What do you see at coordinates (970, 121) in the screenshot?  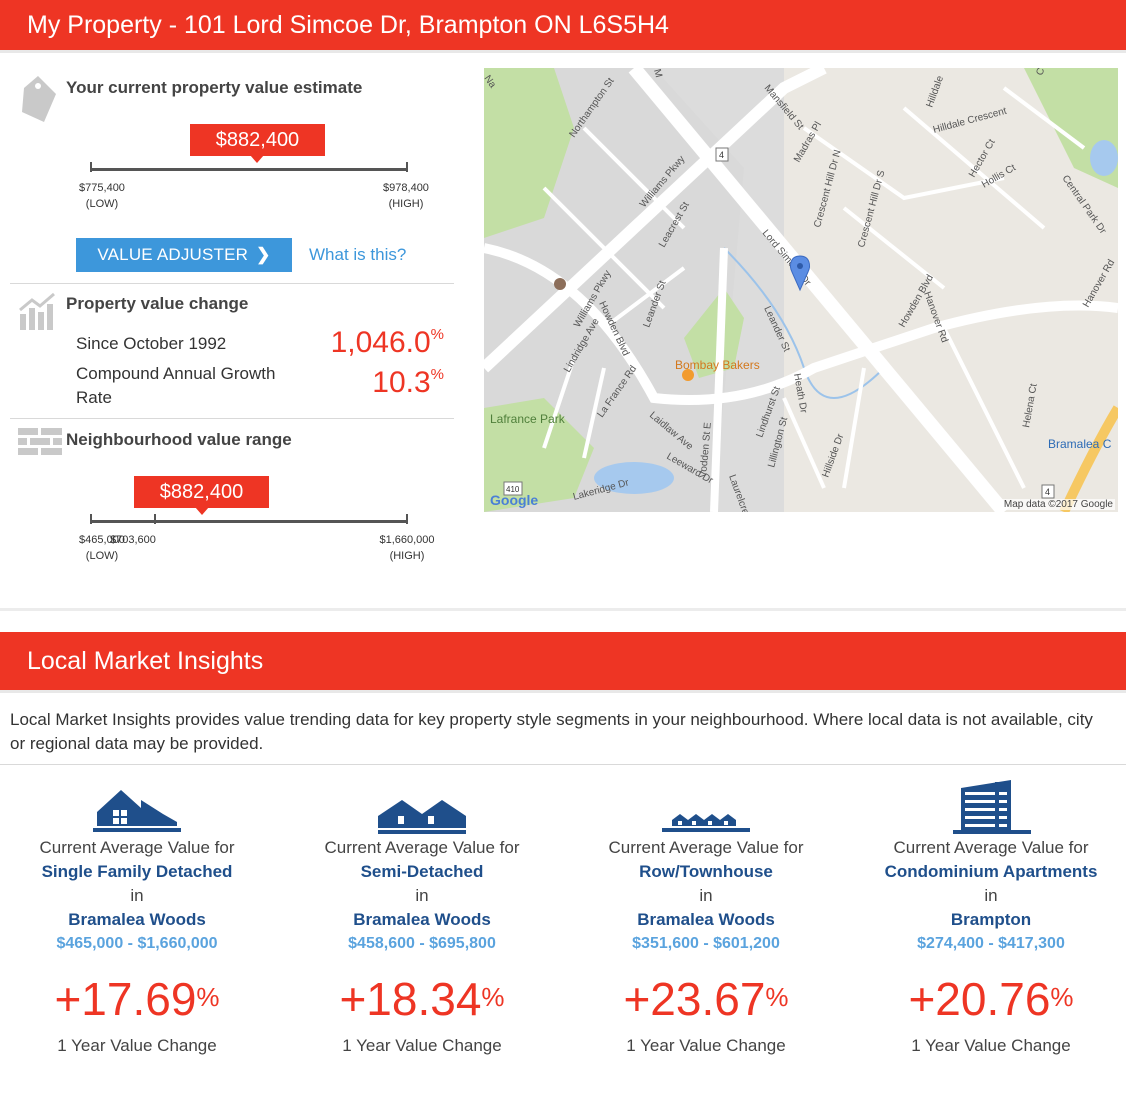 I see `map-label: Hilldale Crescent` at bounding box center [970, 121].